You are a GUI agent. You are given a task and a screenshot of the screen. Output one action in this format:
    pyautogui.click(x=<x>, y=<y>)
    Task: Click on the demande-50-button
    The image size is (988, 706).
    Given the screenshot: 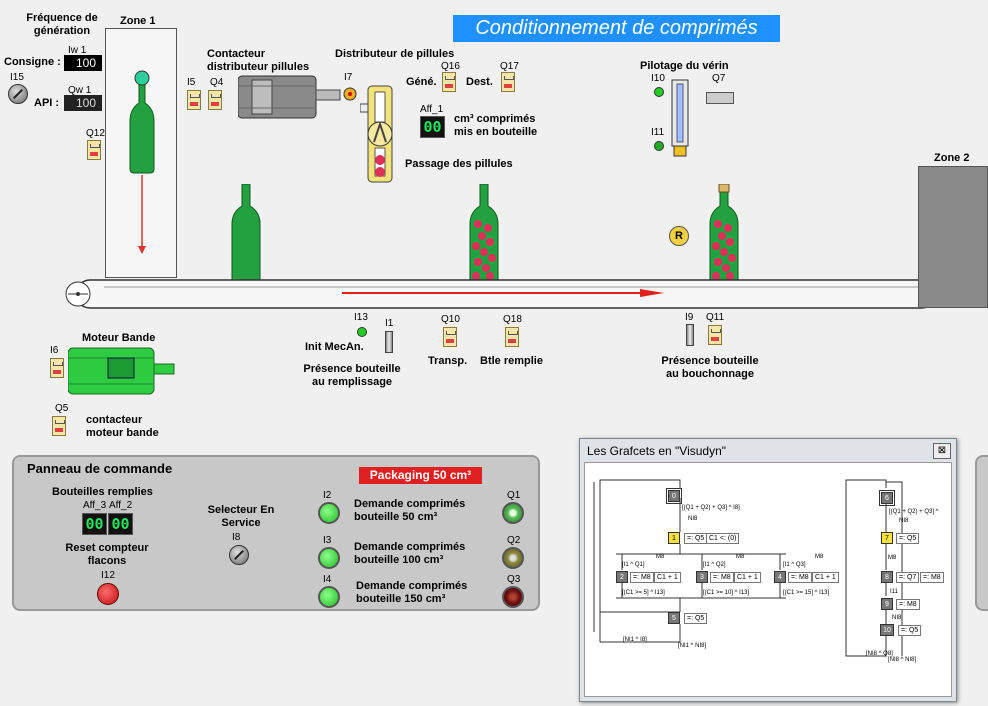 What is the action you would take?
    pyautogui.click(x=329, y=513)
    